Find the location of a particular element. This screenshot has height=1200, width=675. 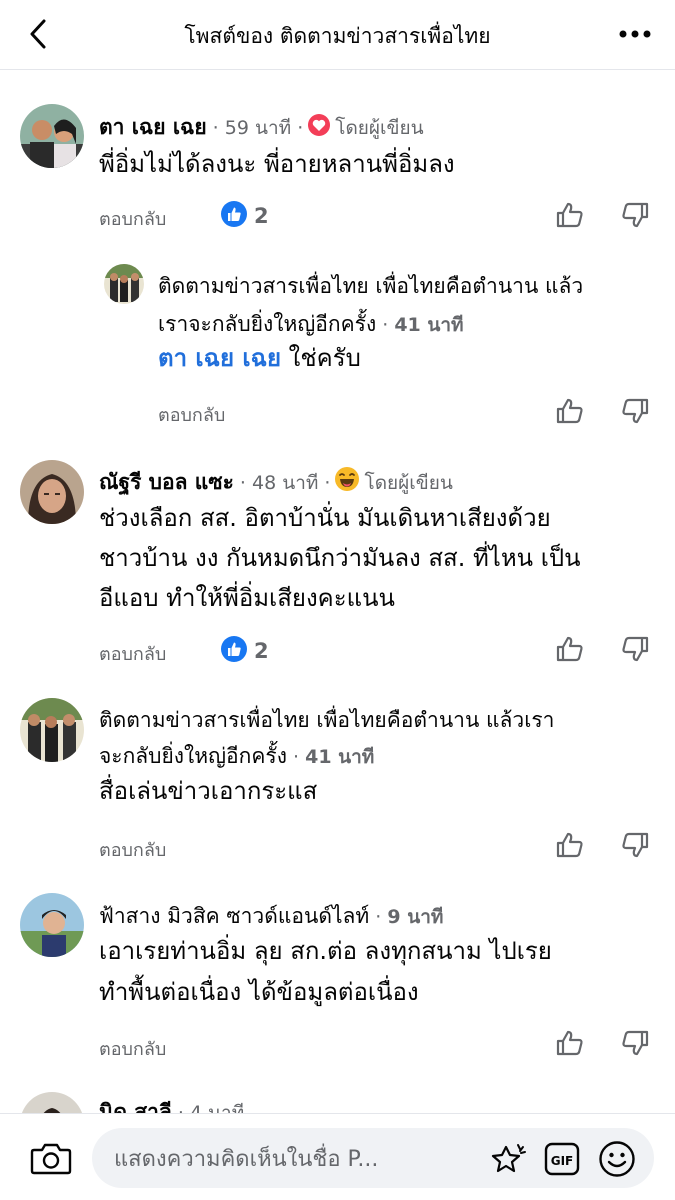

author-name: ฟ้าสาง มิวสิค ซาวด์แอนด์ไลท์ is located at coordinates (234, 916).